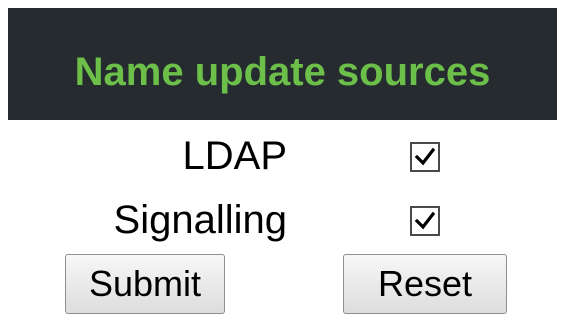 The image size is (565, 327). Describe the element at coordinates (235, 156) in the screenshot. I see `ldap-label: LDAP` at that location.